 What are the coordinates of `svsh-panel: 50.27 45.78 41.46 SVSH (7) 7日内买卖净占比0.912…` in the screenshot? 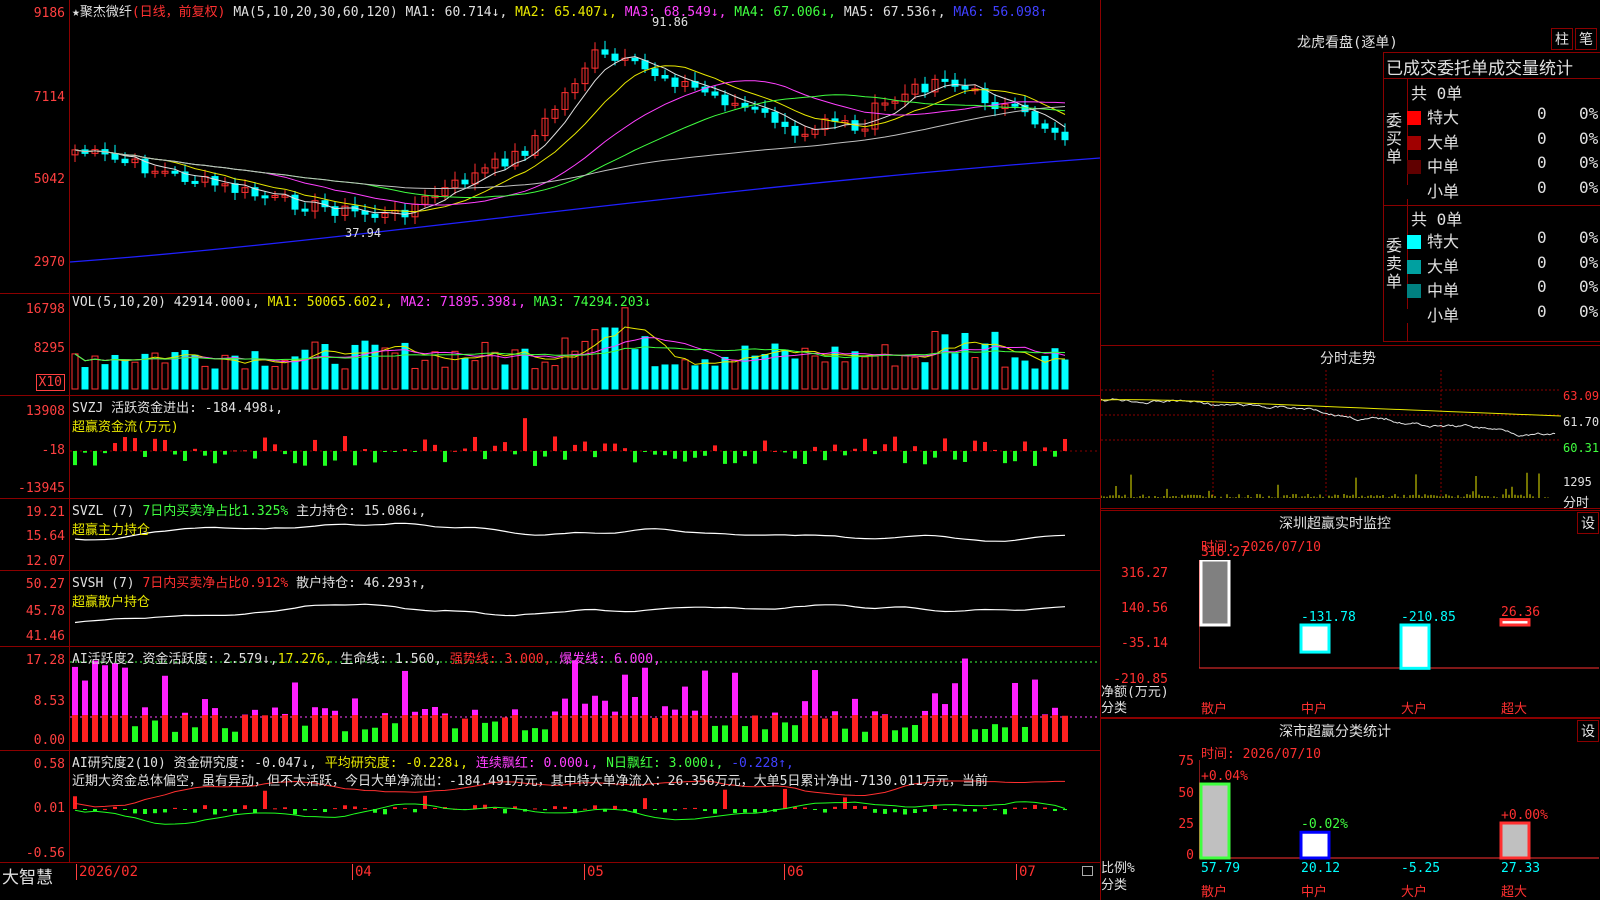 It's located at (550, 609).